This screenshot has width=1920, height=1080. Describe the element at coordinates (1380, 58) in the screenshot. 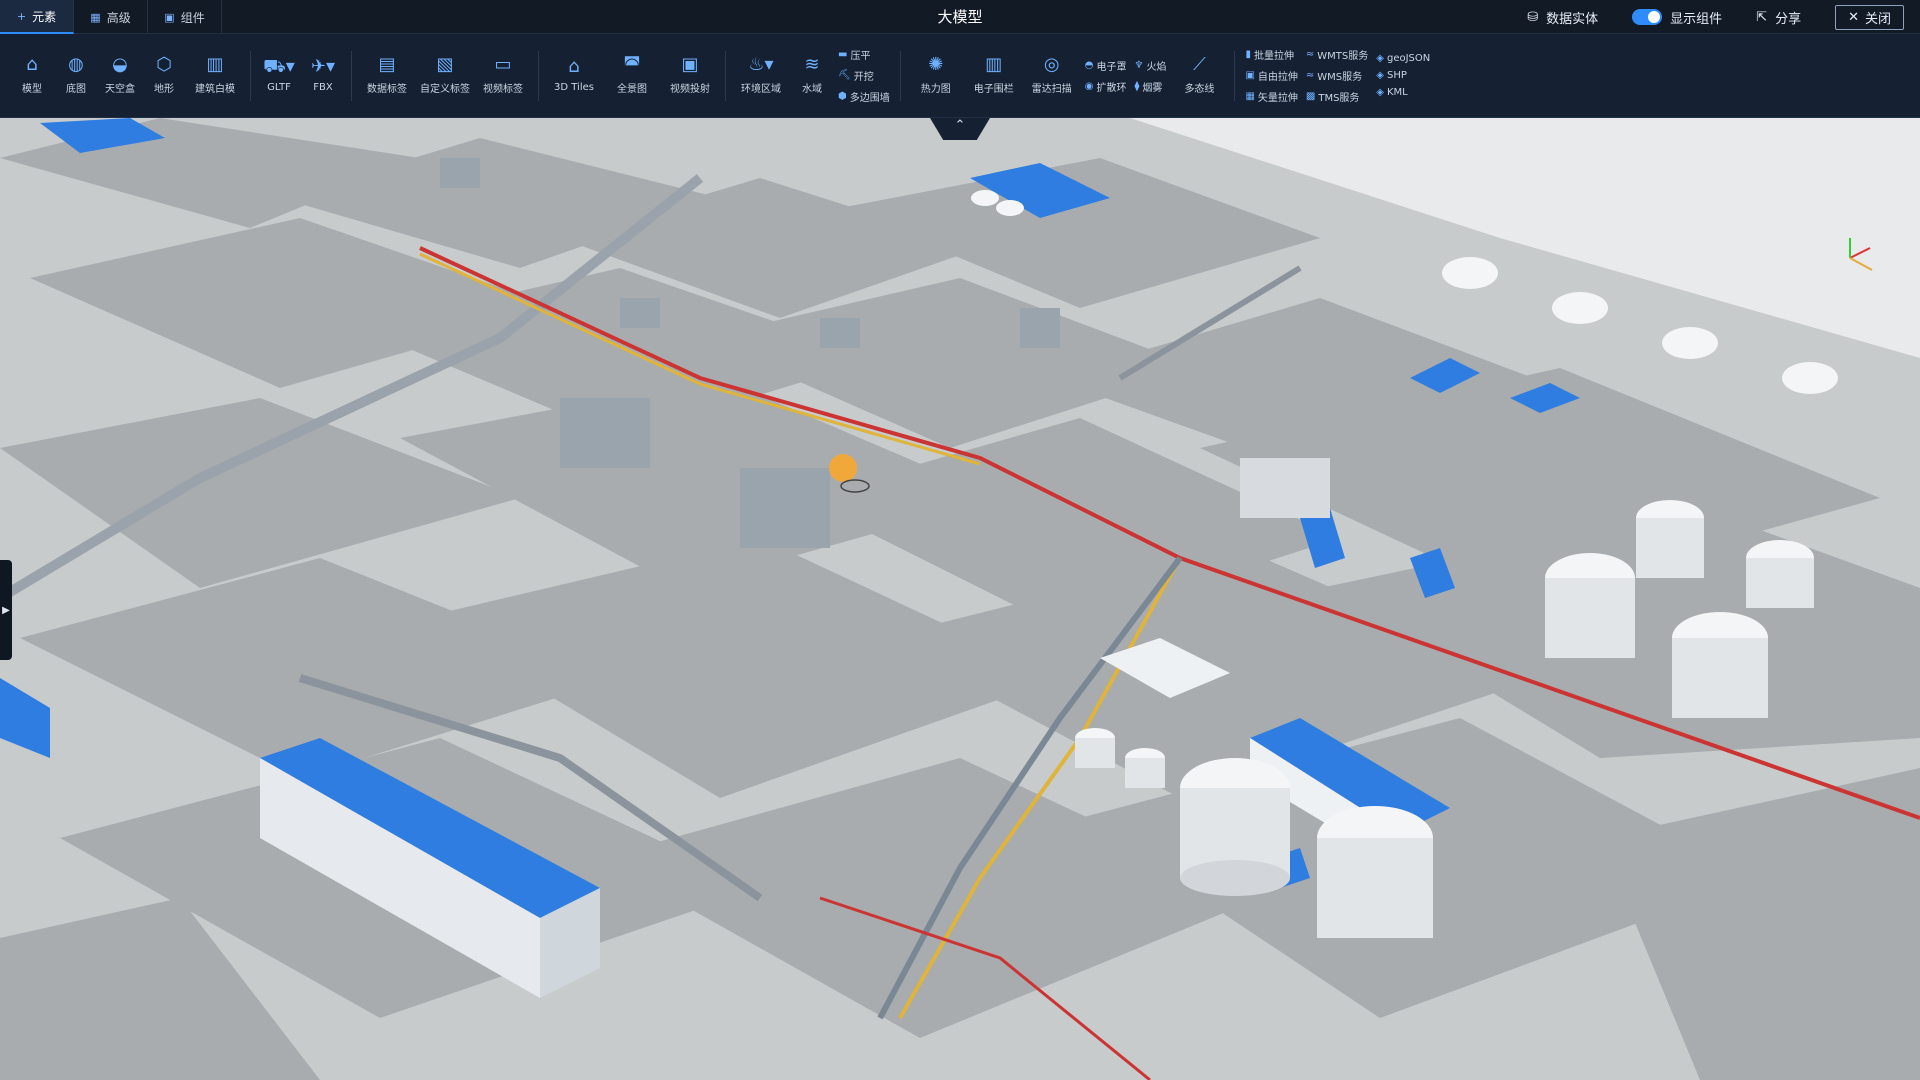

I see `geojson-icon: ◈` at that location.